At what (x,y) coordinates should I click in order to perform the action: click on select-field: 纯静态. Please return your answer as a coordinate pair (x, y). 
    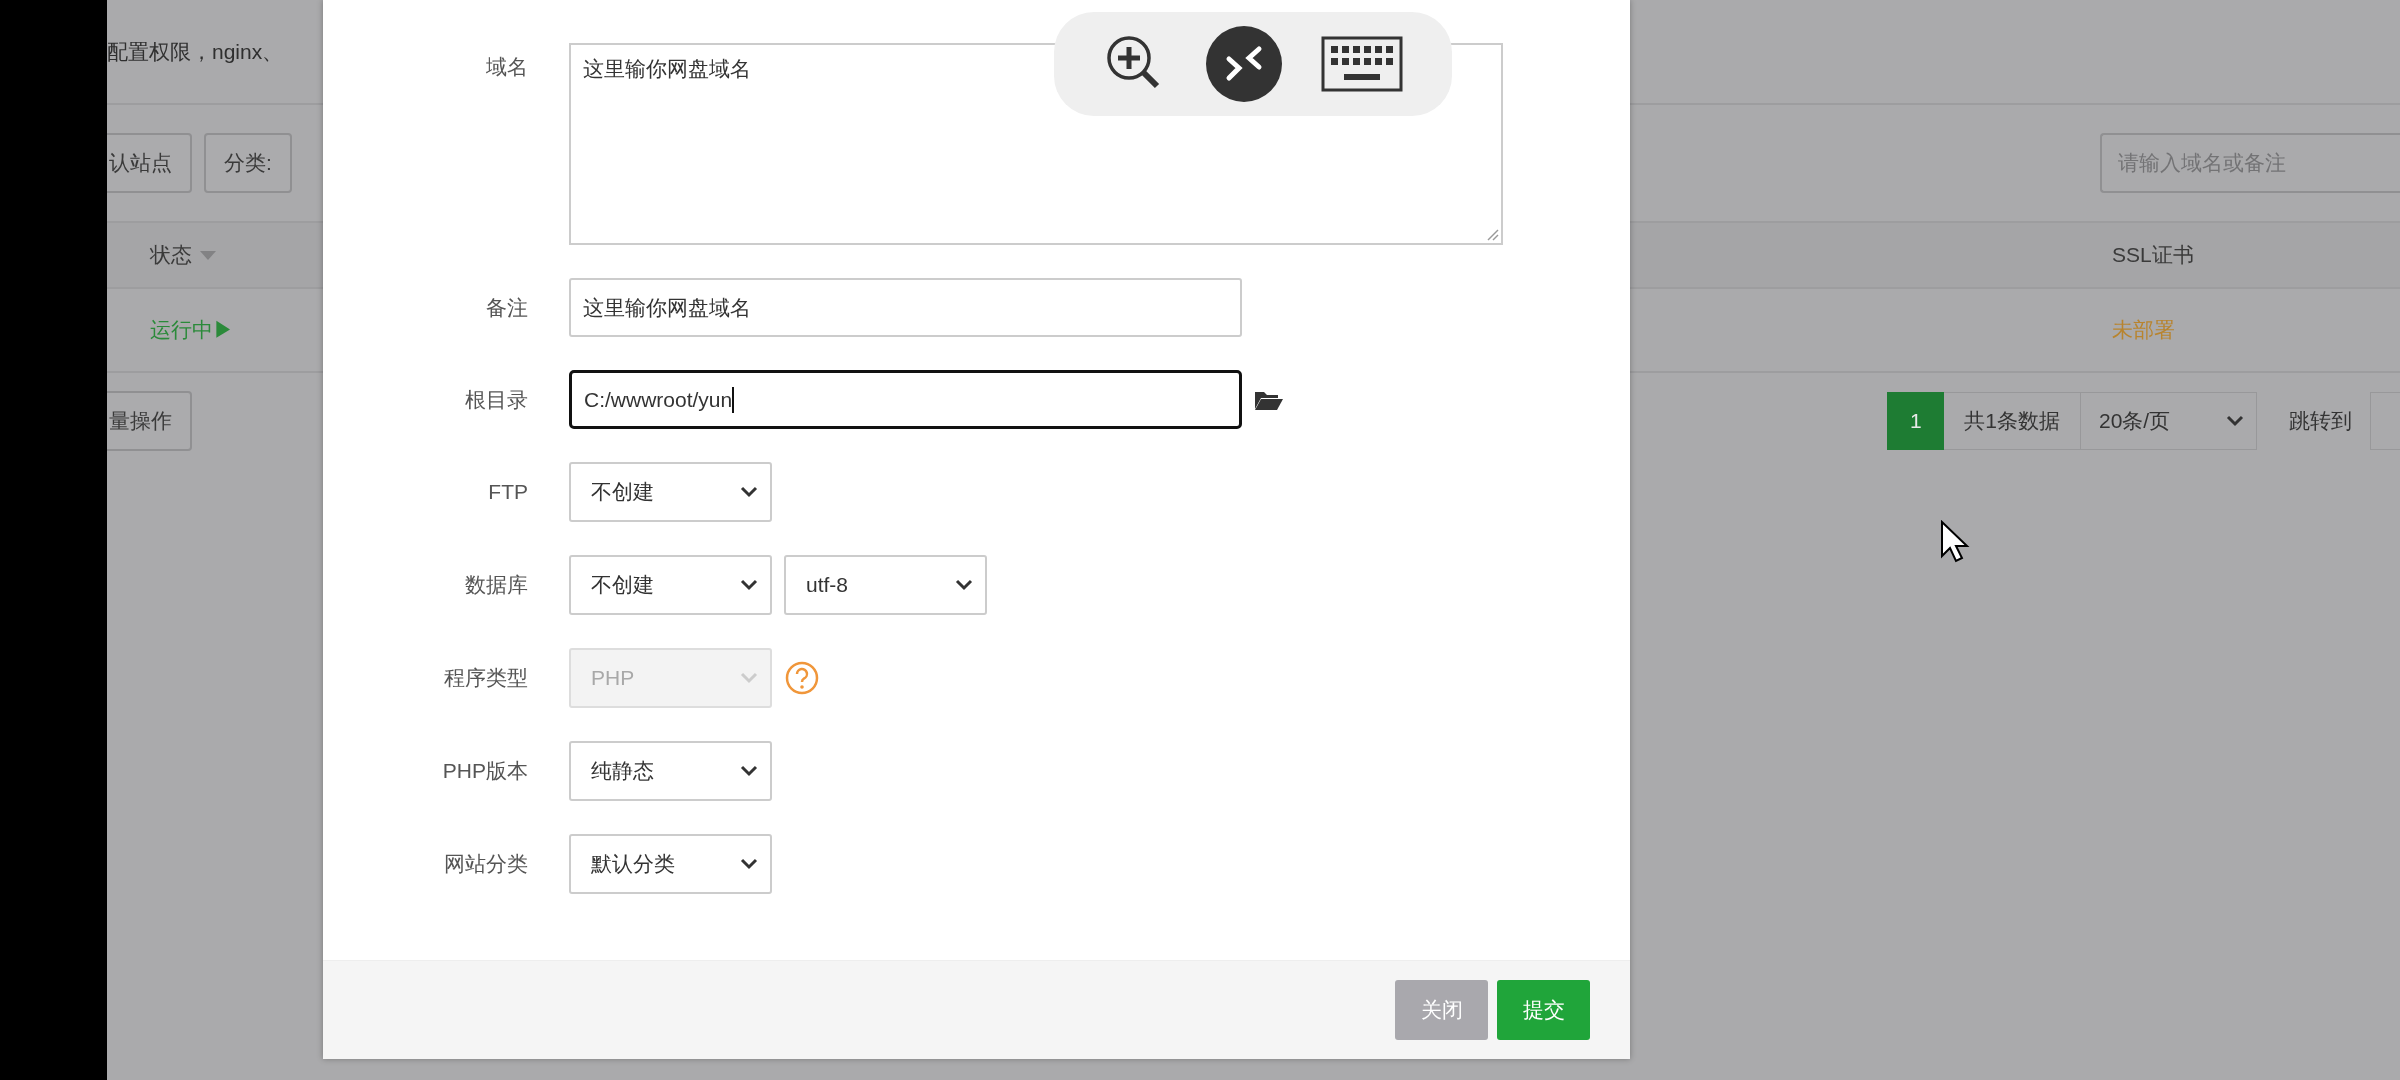
    Looking at the image, I should click on (670, 771).